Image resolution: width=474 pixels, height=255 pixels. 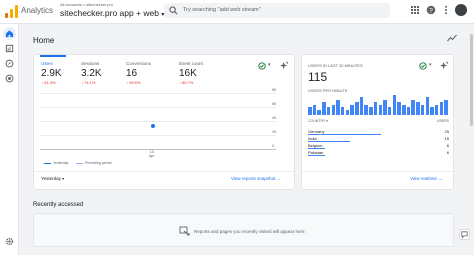 I want to click on analytics-logo-icon, so click(x=11, y=11).